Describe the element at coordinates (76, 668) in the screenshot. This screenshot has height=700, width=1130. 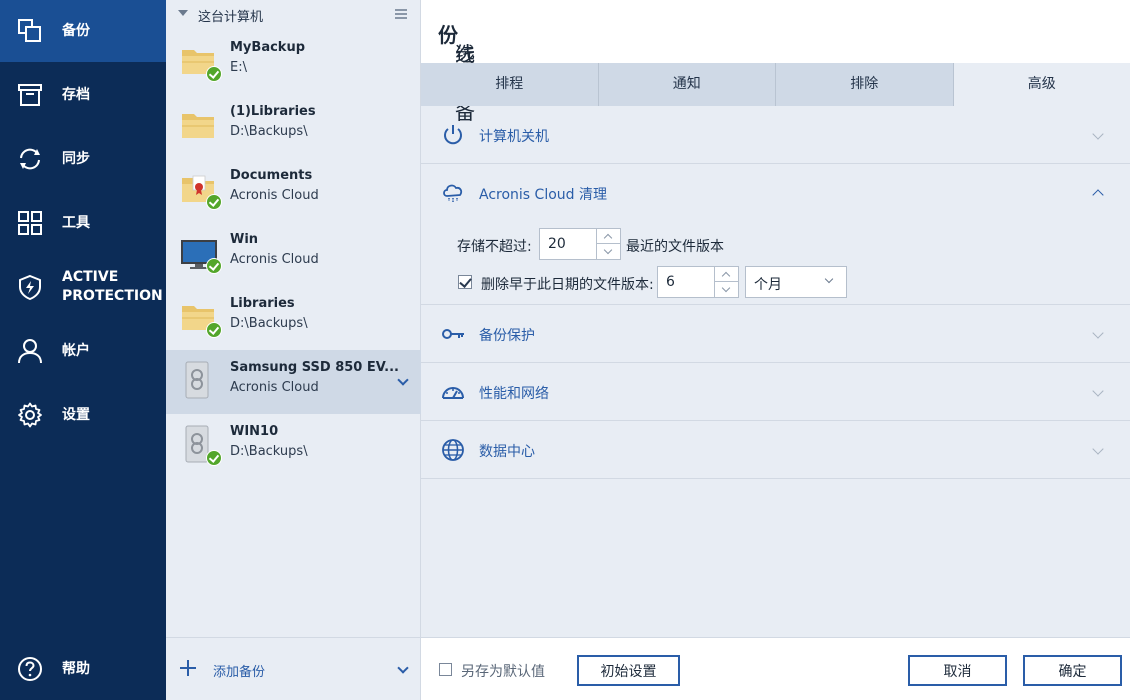
I see `nav-item-label: 帮助` at that location.